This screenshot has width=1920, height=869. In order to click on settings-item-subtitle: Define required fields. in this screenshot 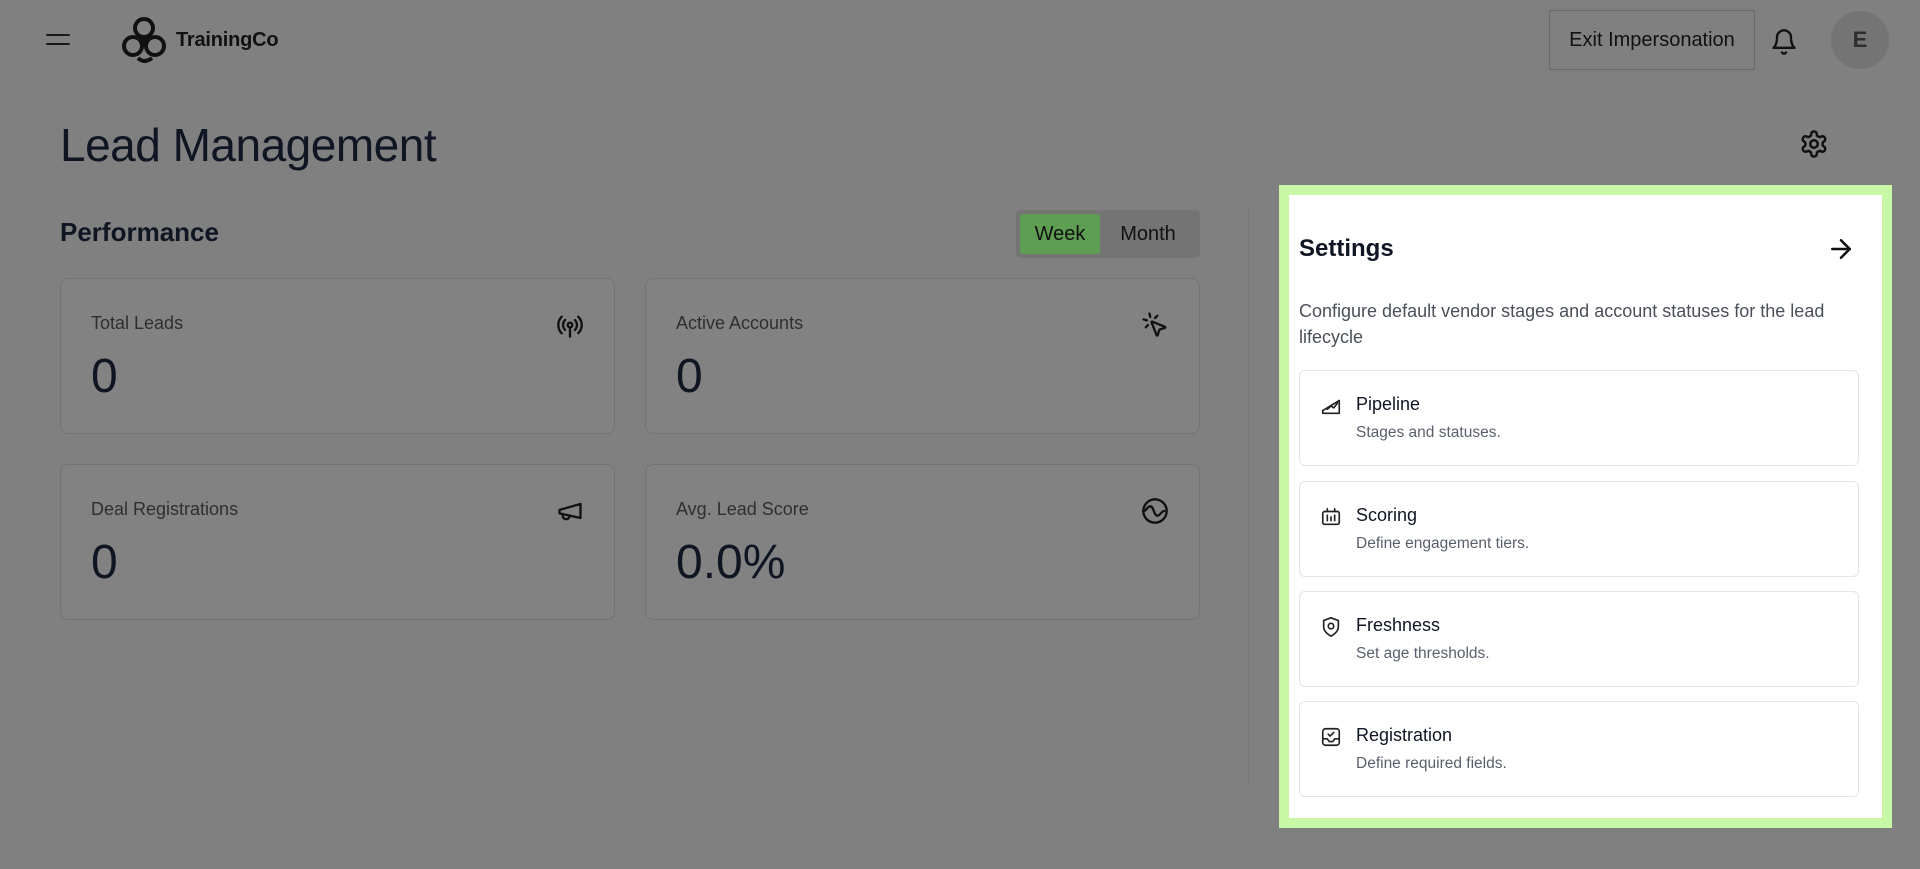, I will do `click(1431, 763)`.